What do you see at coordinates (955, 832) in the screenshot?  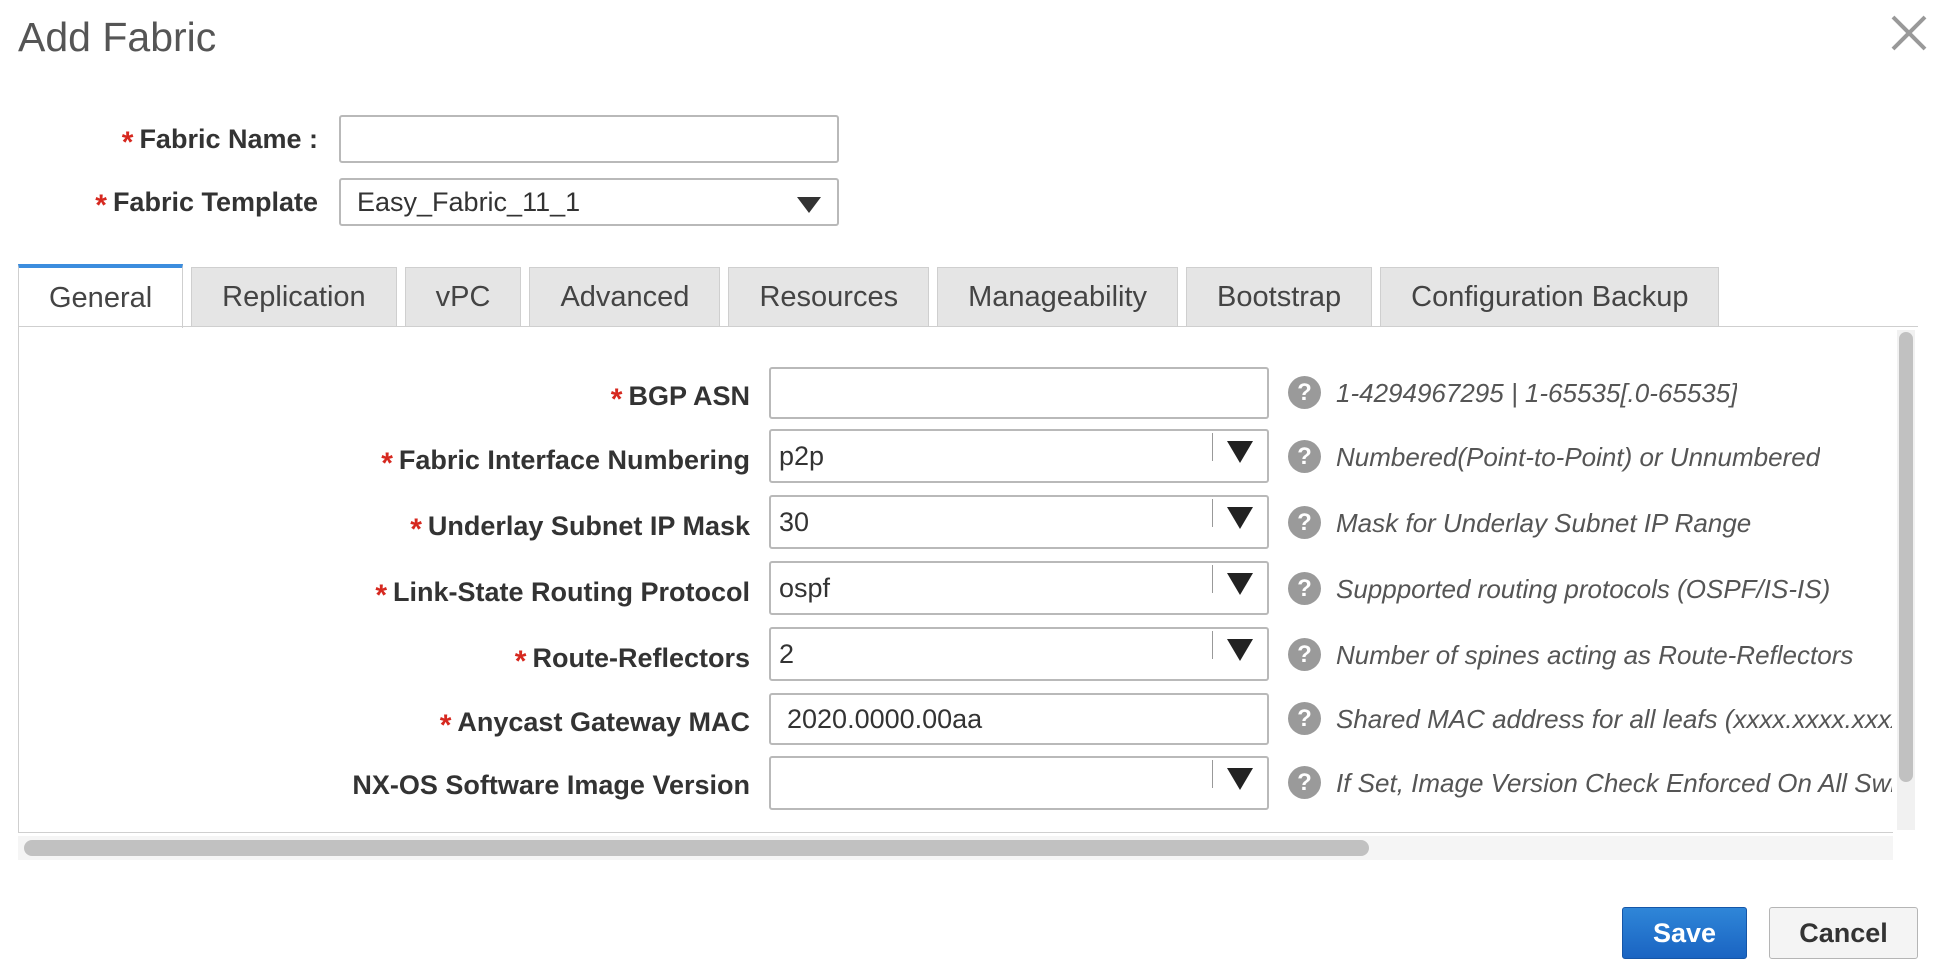 I see `panel-bottom-border` at bounding box center [955, 832].